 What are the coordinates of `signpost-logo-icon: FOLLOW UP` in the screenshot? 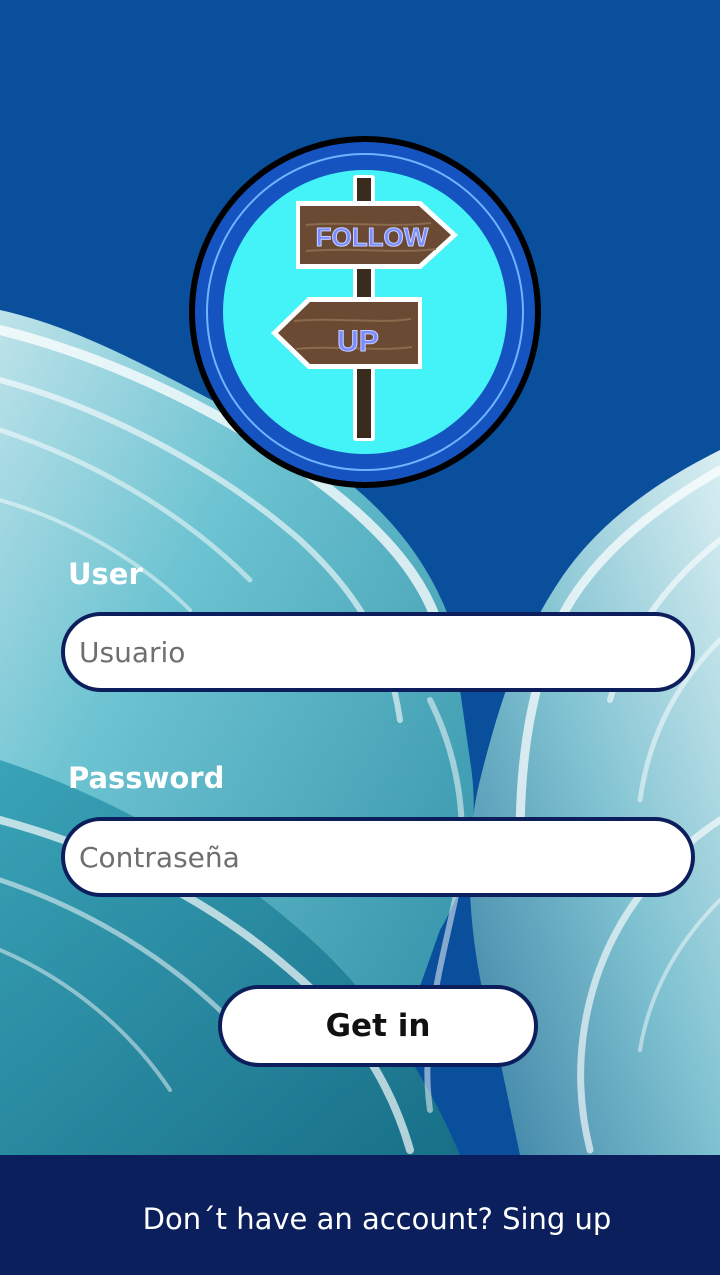 It's located at (365, 312).